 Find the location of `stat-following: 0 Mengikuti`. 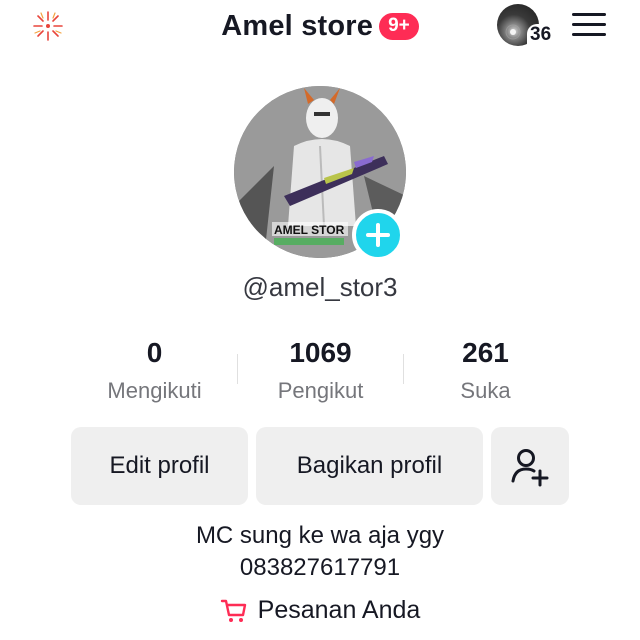

stat-following: 0 Mengikuti is located at coordinates (154, 371).